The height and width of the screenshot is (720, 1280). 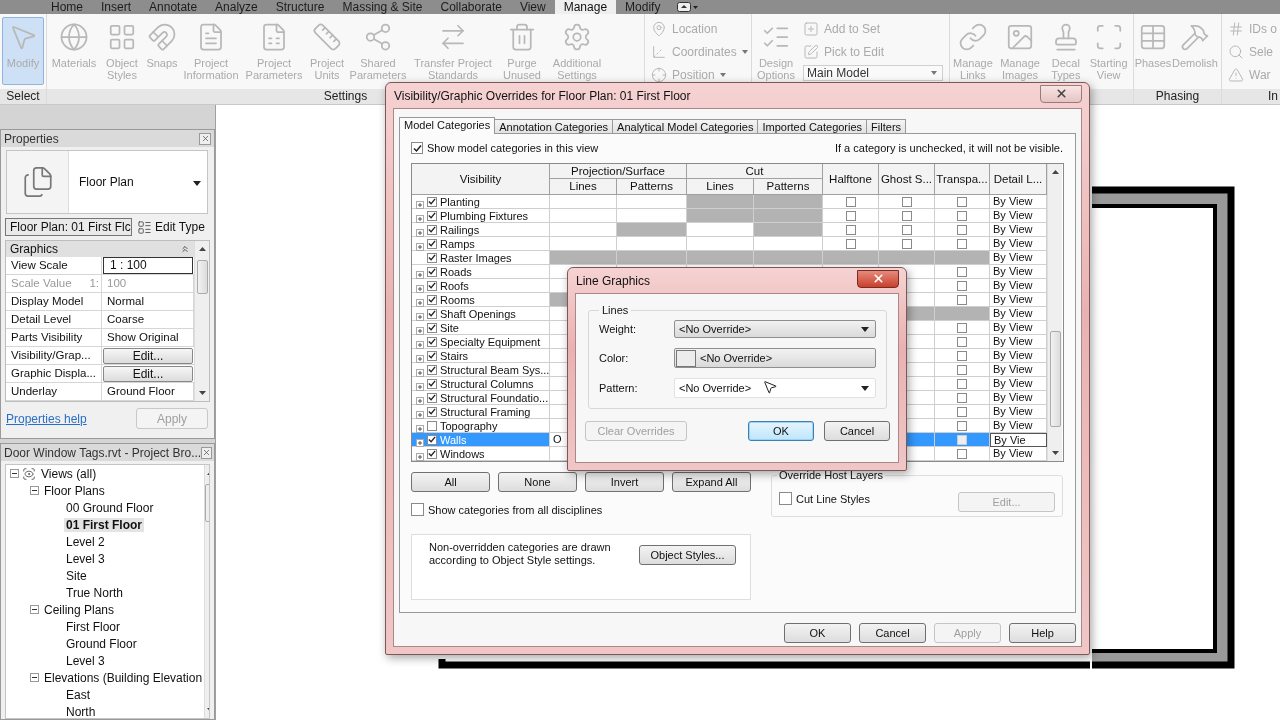 What do you see at coordinates (481, 258) in the screenshot?
I see `category-cell: Raster Images` at bounding box center [481, 258].